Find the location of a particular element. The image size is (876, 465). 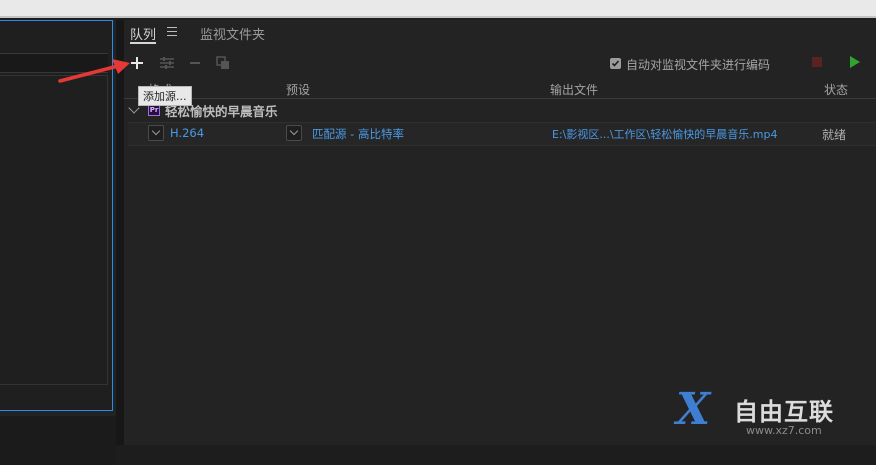

settings-icon is located at coordinates (167, 63).